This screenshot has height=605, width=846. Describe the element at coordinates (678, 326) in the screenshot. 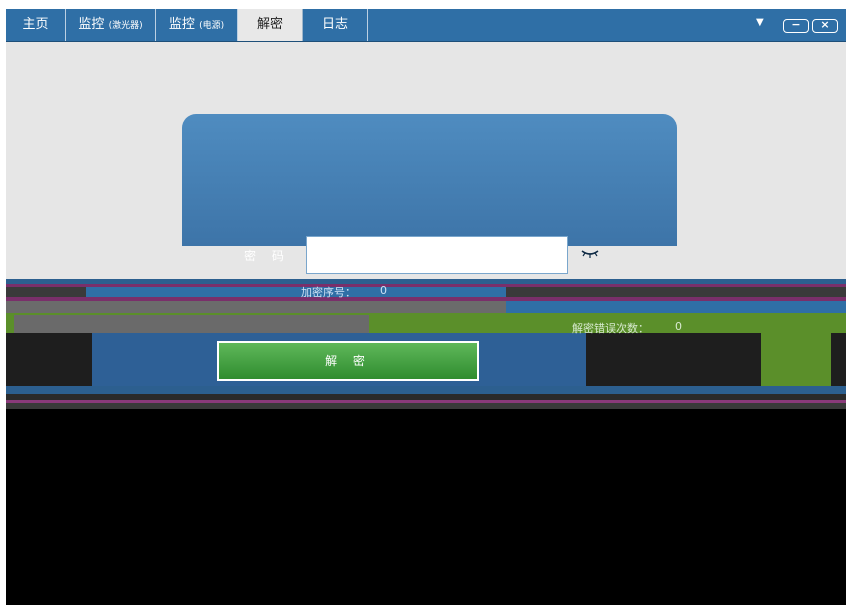

I see `error-count-value: 0` at that location.